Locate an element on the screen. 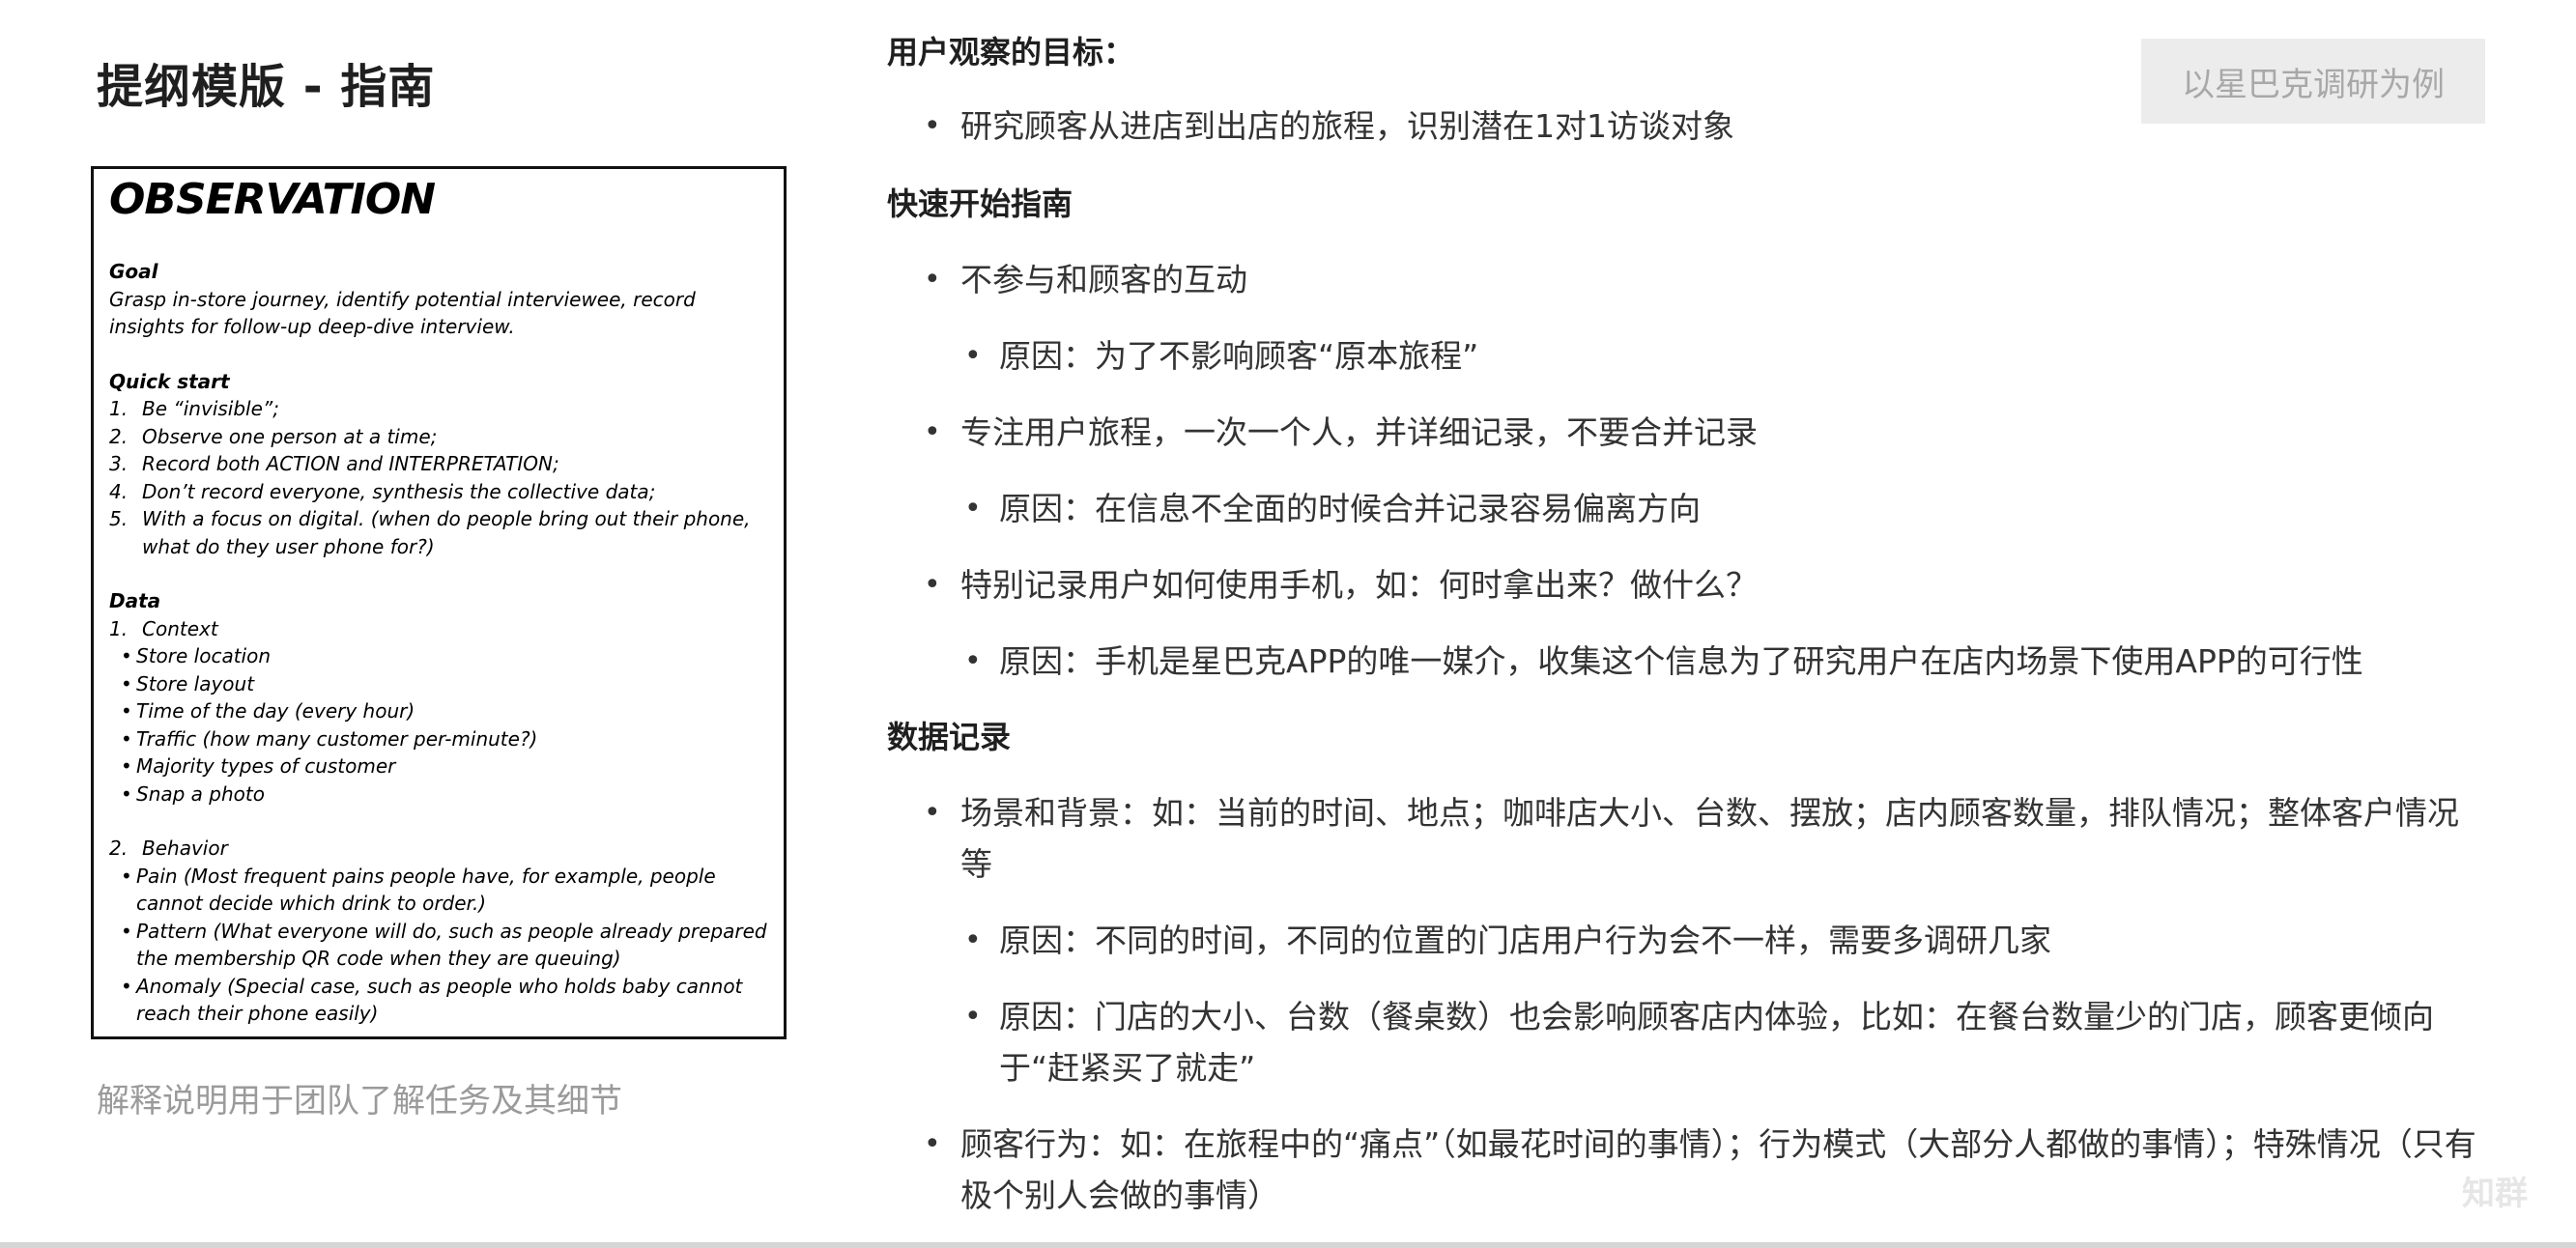  goal-item: 研究顾客从进店到出店的旅程，识别潜在1对1访谈对象 is located at coordinates (1684, 126).